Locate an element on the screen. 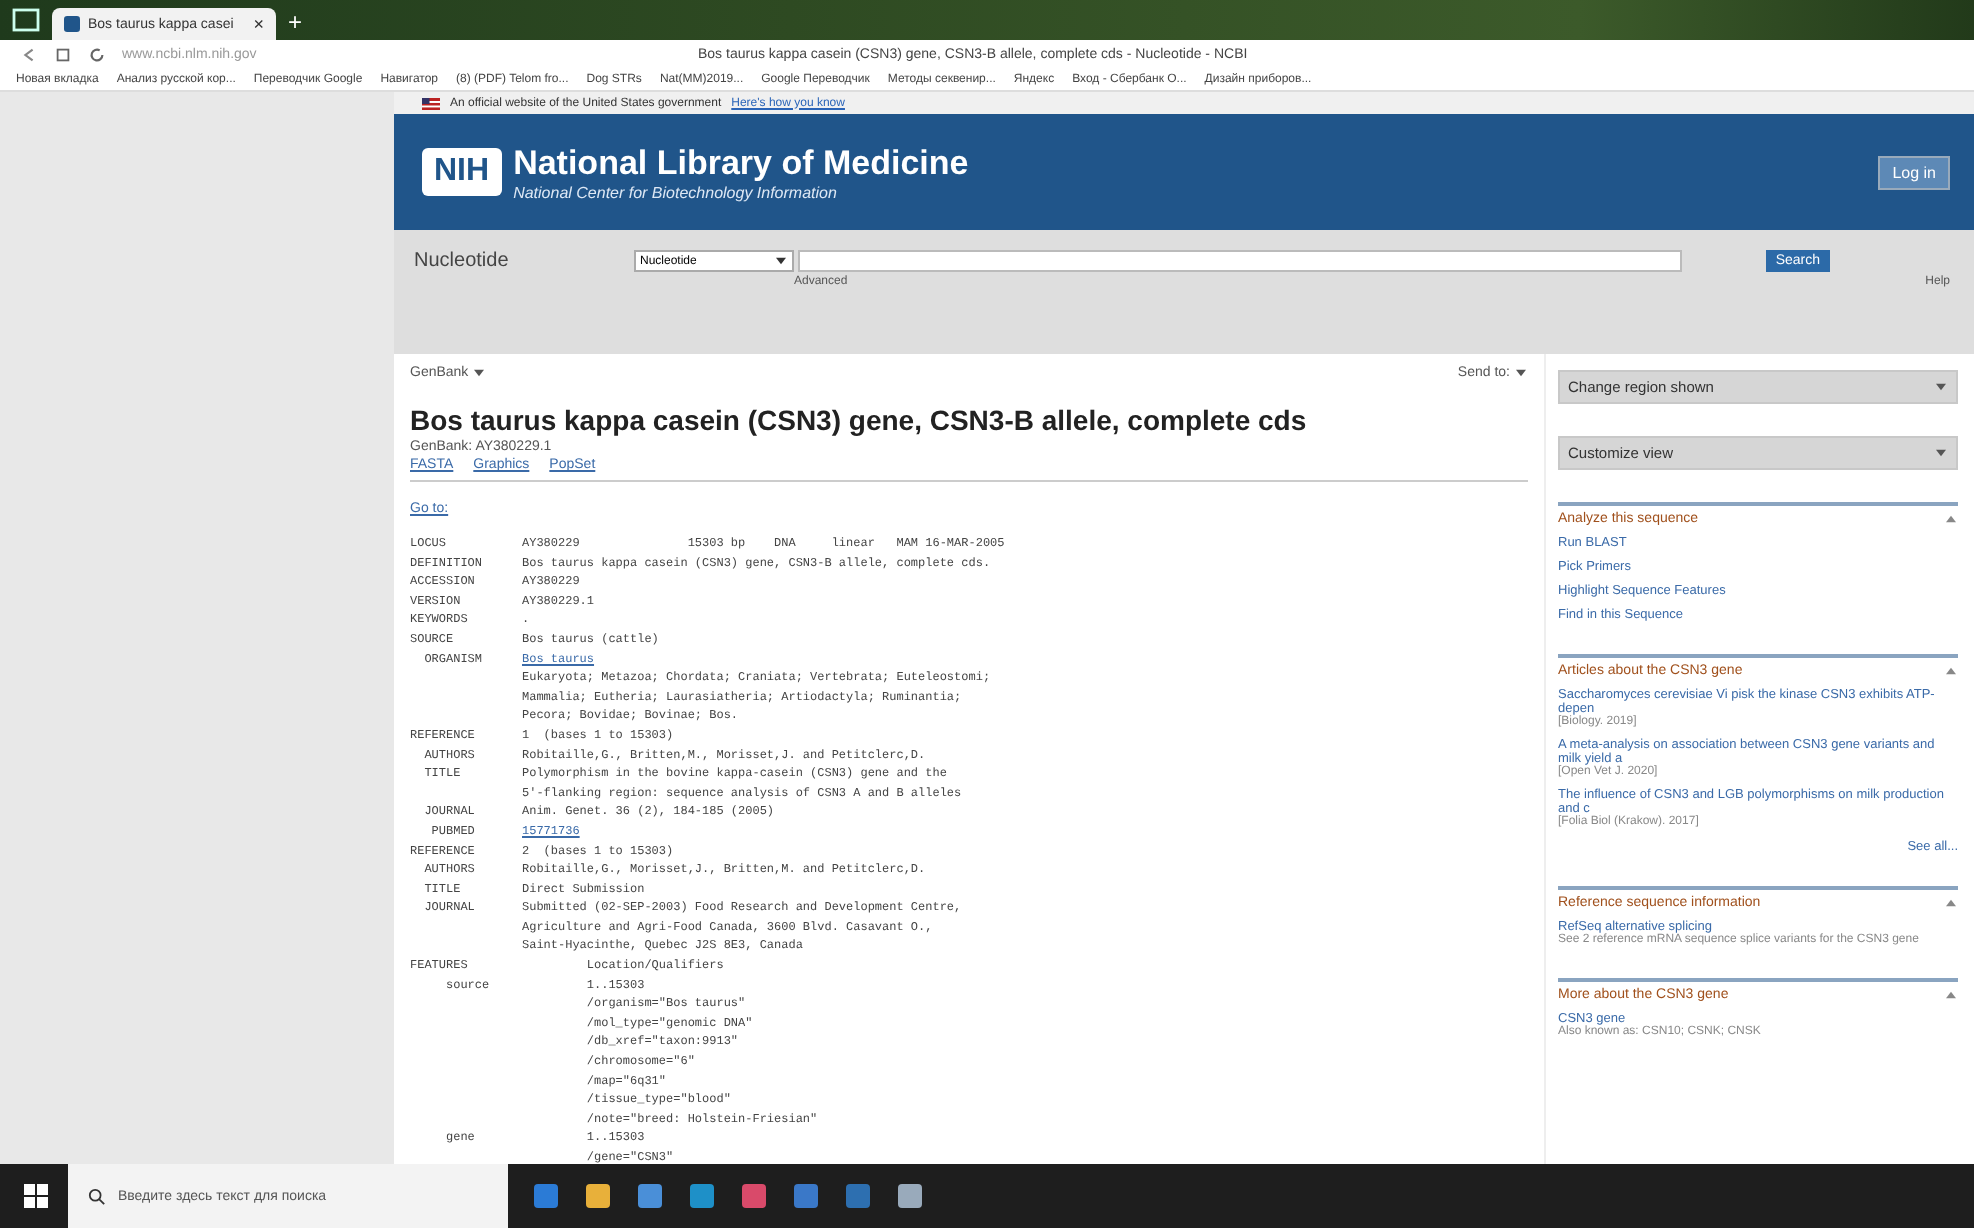 This screenshot has height=1228, width=1974. site-title: National Library of Medicine is located at coordinates (742, 163).